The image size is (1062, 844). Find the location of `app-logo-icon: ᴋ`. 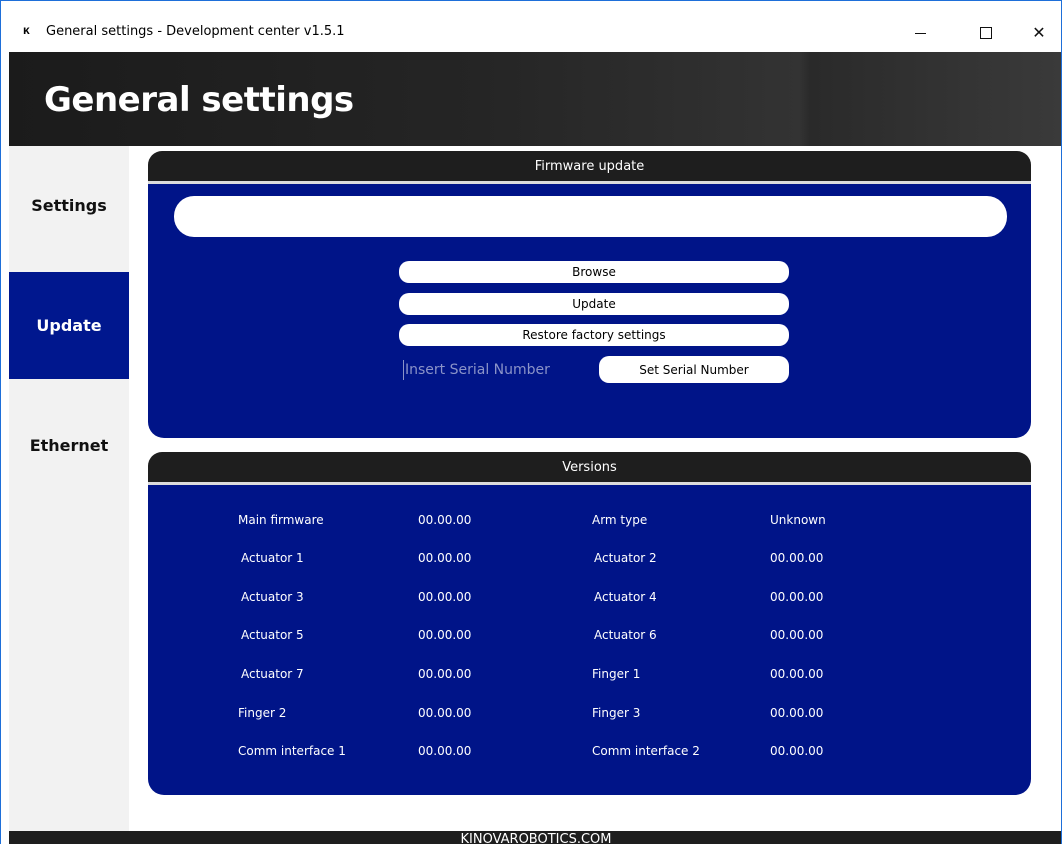

app-logo-icon: ᴋ is located at coordinates (26, 30).